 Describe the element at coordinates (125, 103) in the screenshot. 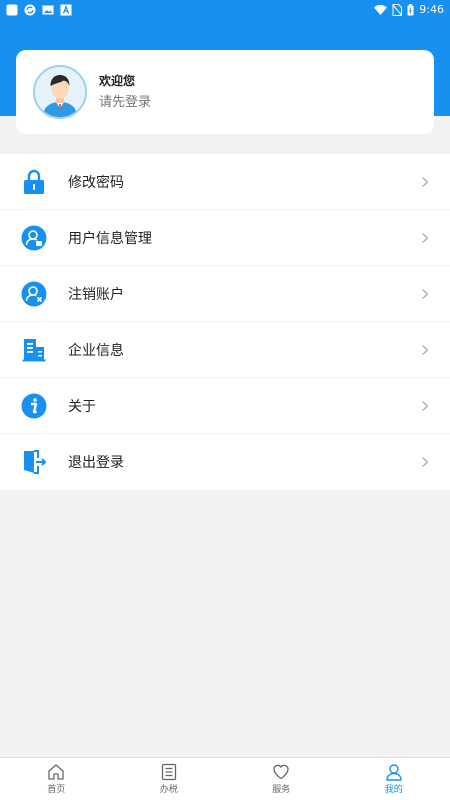

I see `login-prompt: 请先登录` at that location.